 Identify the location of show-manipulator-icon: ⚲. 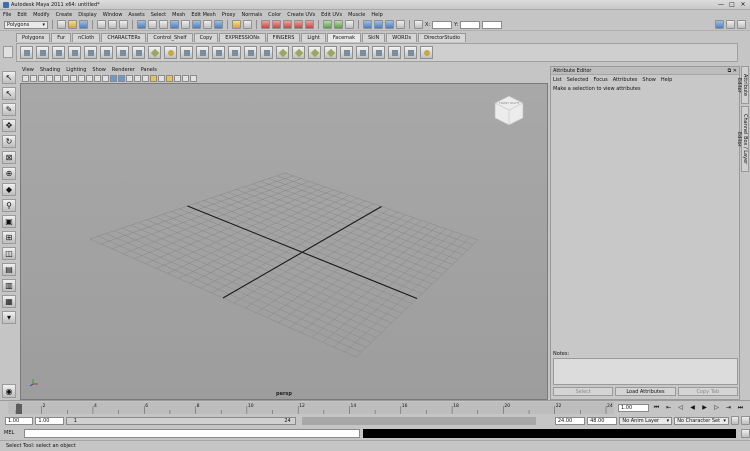
(9, 205).